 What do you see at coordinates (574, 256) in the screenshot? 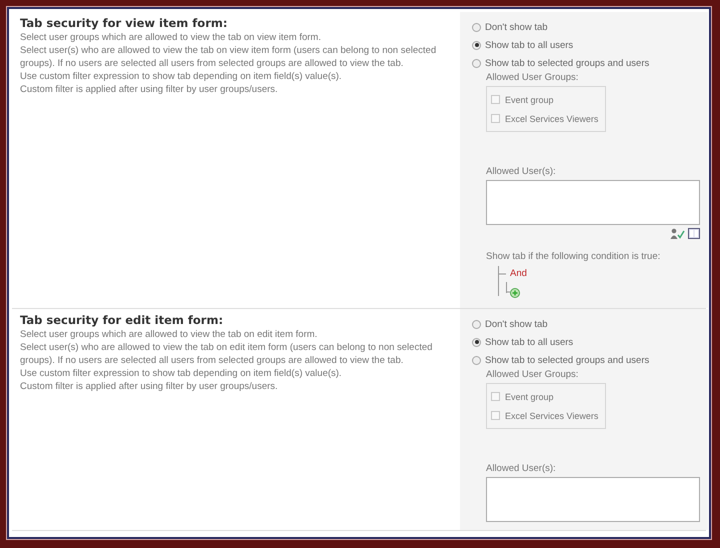
I see `condition-label: Show tab if the following condition is true:` at bounding box center [574, 256].